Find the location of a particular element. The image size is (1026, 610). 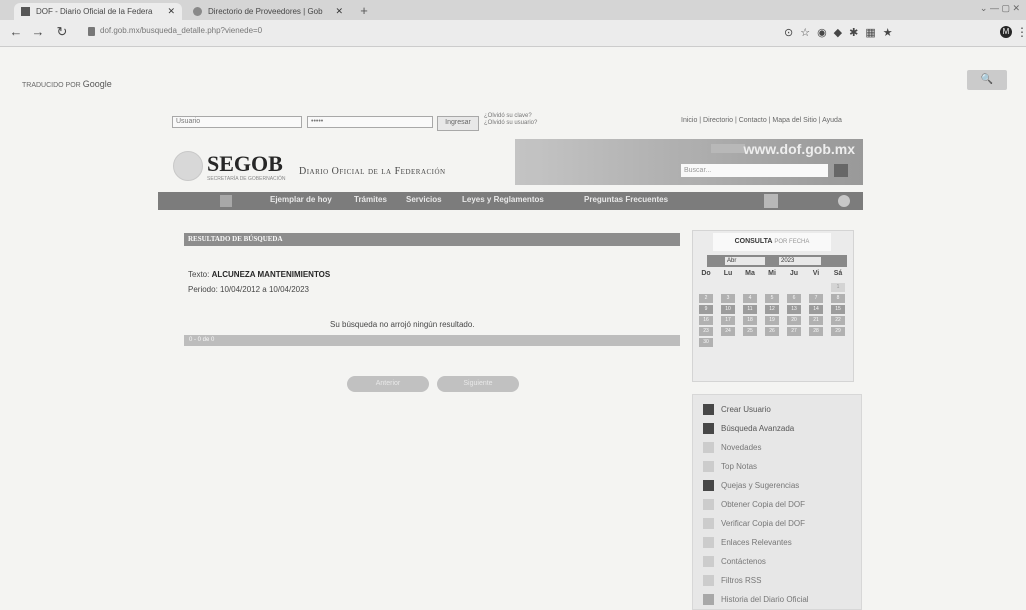

calendar-day: 11 is located at coordinates (750, 309).